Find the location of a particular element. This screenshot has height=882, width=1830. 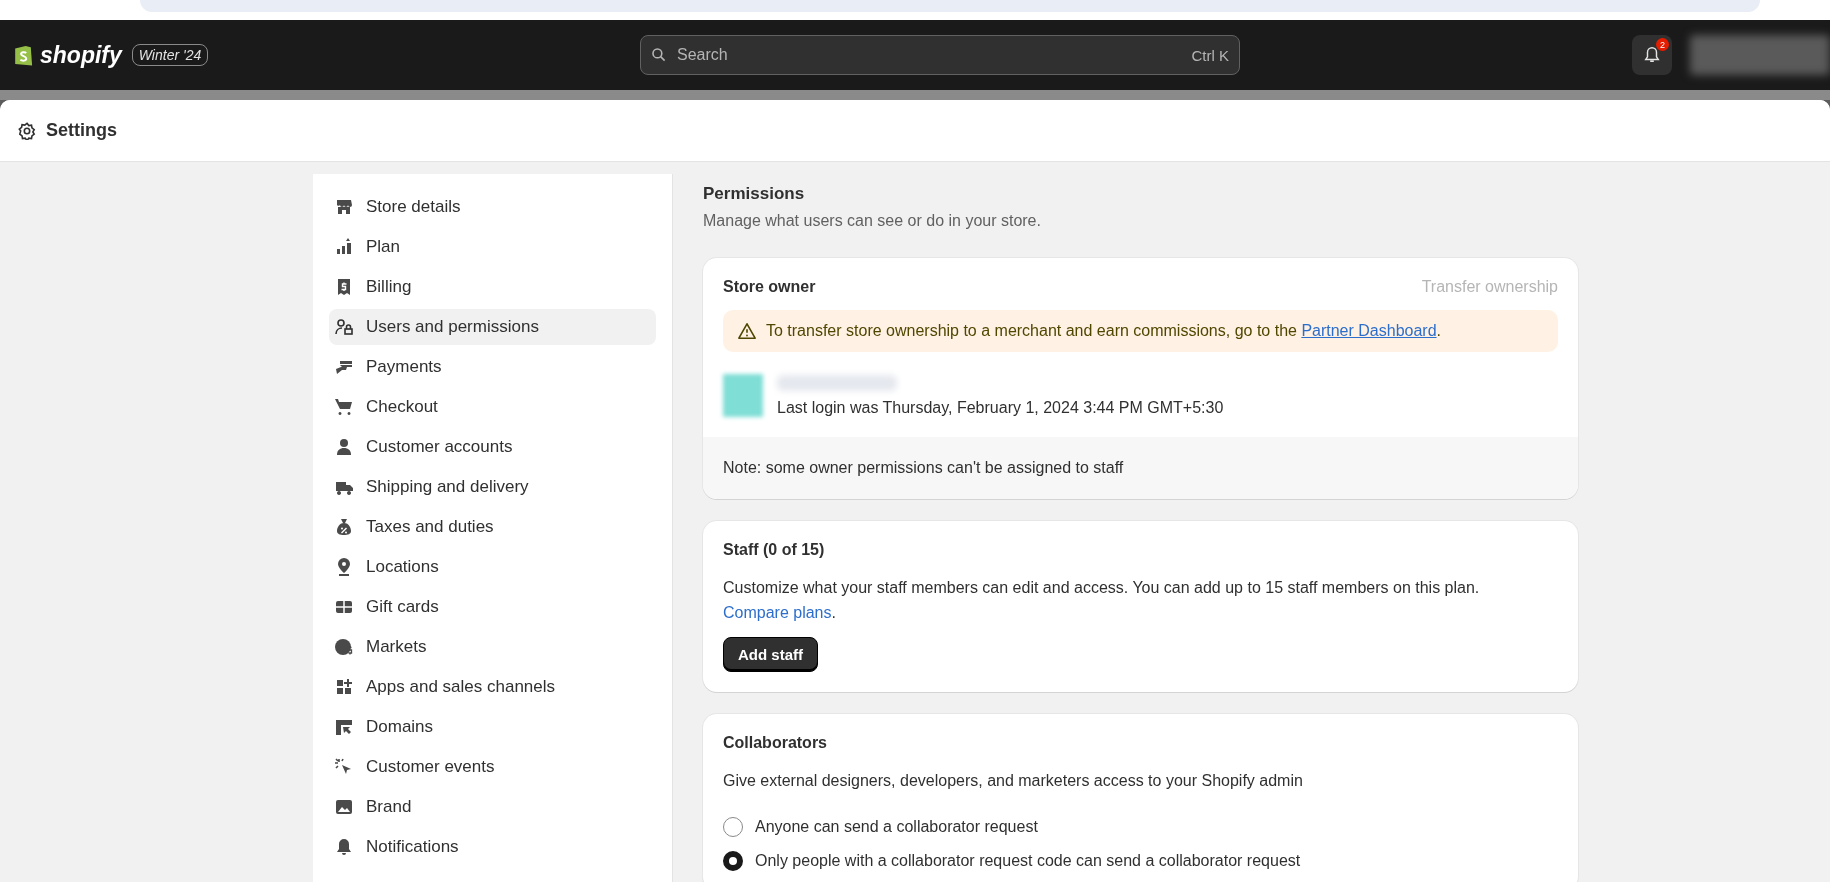

banner-text: To transfer store ownership to a merchant and earn commissions, go to the Partner Dashboard. is located at coordinates (1103, 331).